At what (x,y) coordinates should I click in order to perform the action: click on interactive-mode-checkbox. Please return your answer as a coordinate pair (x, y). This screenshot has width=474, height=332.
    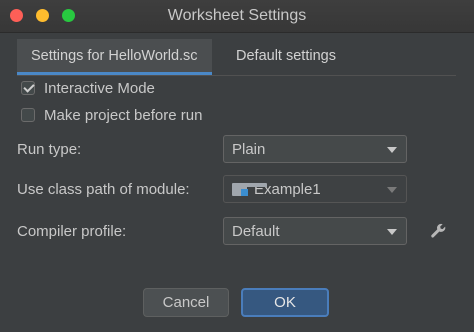
    Looking at the image, I should click on (28, 88).